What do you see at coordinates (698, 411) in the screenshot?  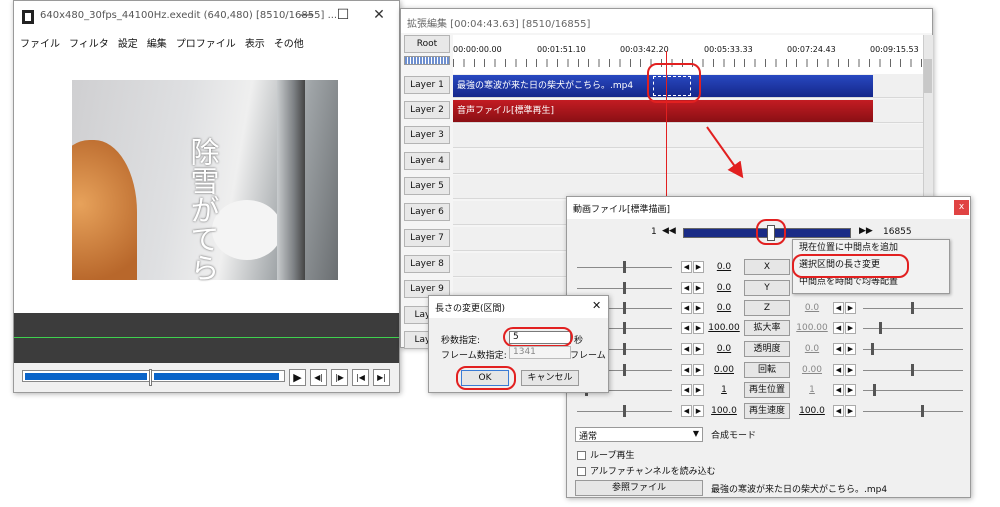 I see `speed-inc-button: ▶` at bounding box center [698, 411].